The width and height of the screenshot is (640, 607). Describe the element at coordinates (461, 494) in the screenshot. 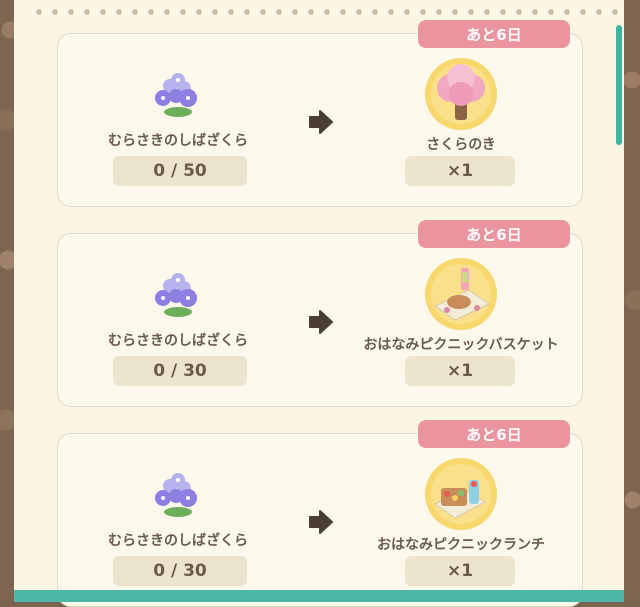

I see `picnic-lunch-icon` at that location.